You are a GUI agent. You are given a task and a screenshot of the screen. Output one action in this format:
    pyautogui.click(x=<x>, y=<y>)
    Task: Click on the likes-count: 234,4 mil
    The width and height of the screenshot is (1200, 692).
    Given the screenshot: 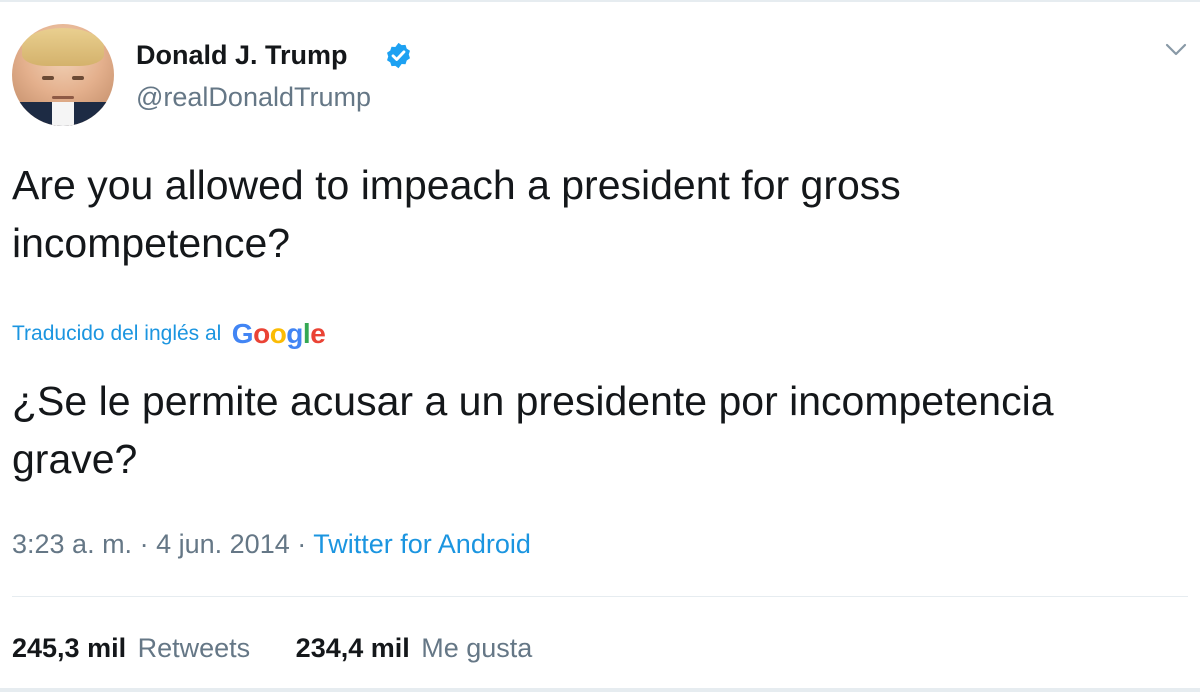 What is the action you would take?
    pyautogui.click(x=352, y=648)
    